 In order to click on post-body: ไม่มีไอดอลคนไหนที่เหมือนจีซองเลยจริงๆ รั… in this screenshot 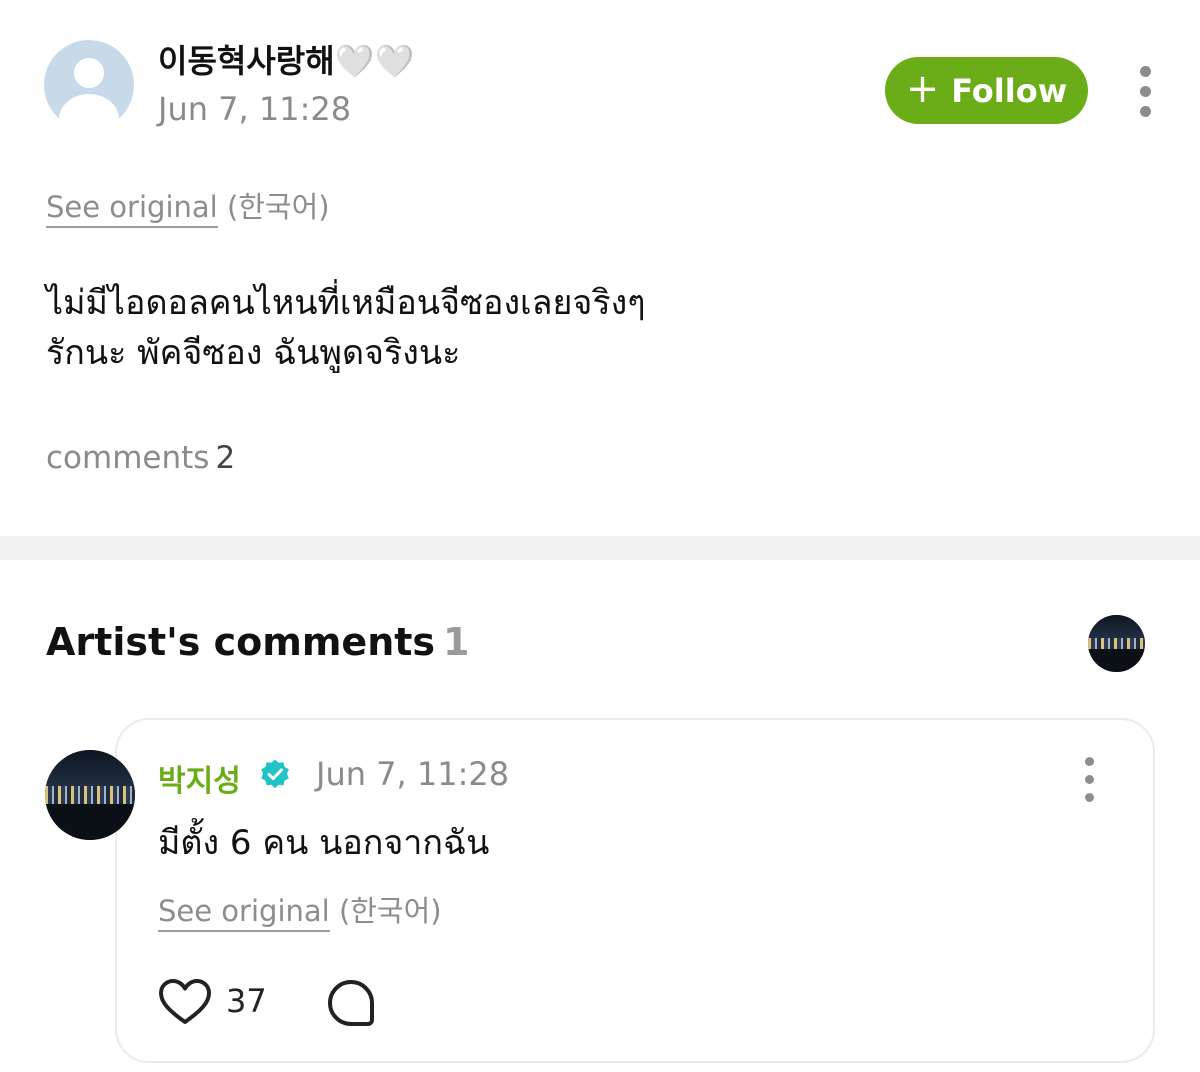, I will do `click(345, 328)`.